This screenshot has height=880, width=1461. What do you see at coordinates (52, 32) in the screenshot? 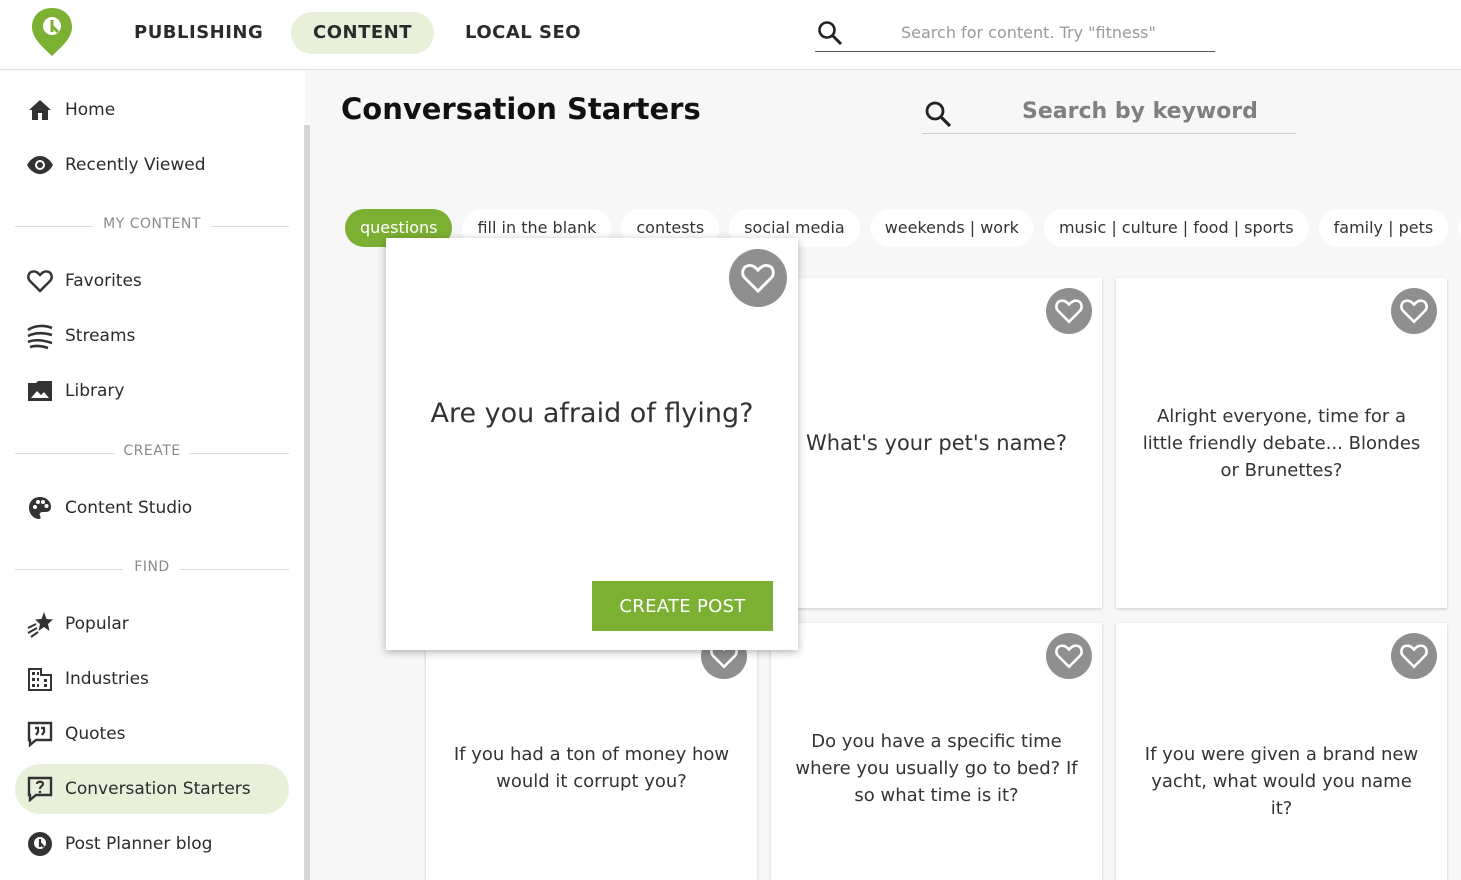
I see `post-planner-logo-icon` at bounding box center [52, 32].